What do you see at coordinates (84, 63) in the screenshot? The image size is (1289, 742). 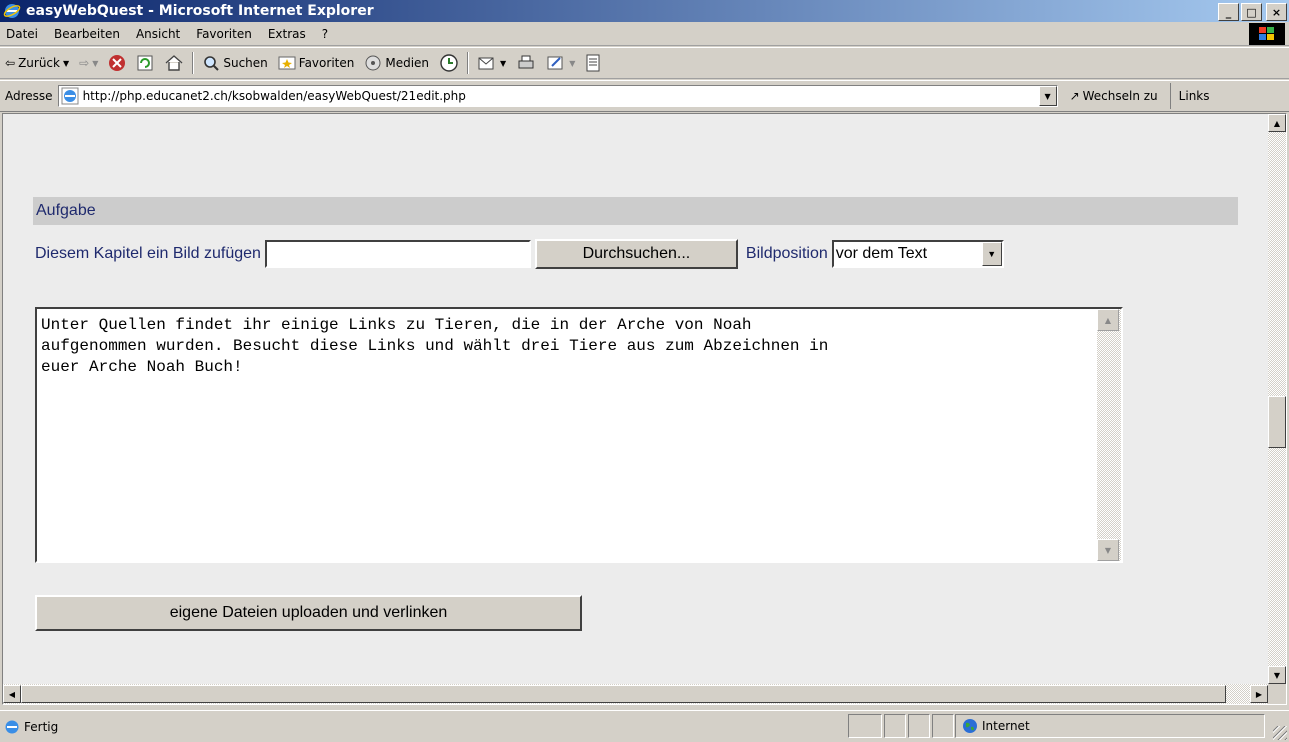 I see `forward-arrow-icon: ⇨` at bounding box center [84, 63].